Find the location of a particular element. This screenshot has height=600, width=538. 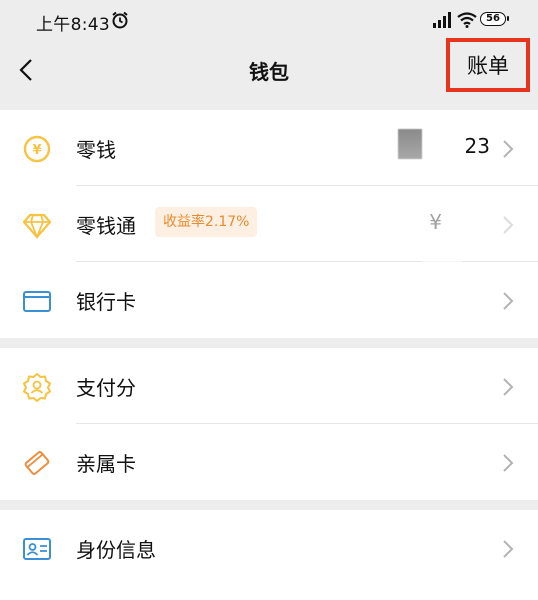

bill-button-label: 账单 is located at coordinates (488, 66).